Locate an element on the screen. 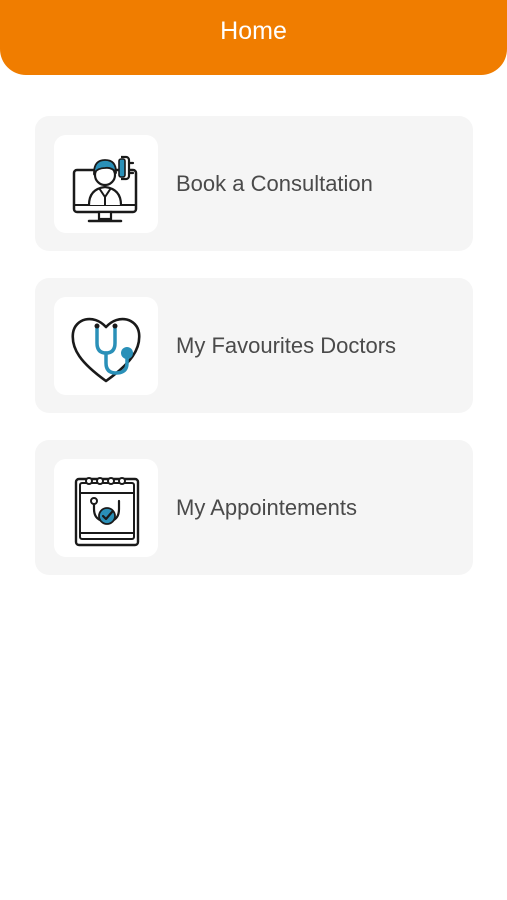 This screenshot has height=900, width=507. menu-item-label: My Appointements is located at coordinates (266, 507).